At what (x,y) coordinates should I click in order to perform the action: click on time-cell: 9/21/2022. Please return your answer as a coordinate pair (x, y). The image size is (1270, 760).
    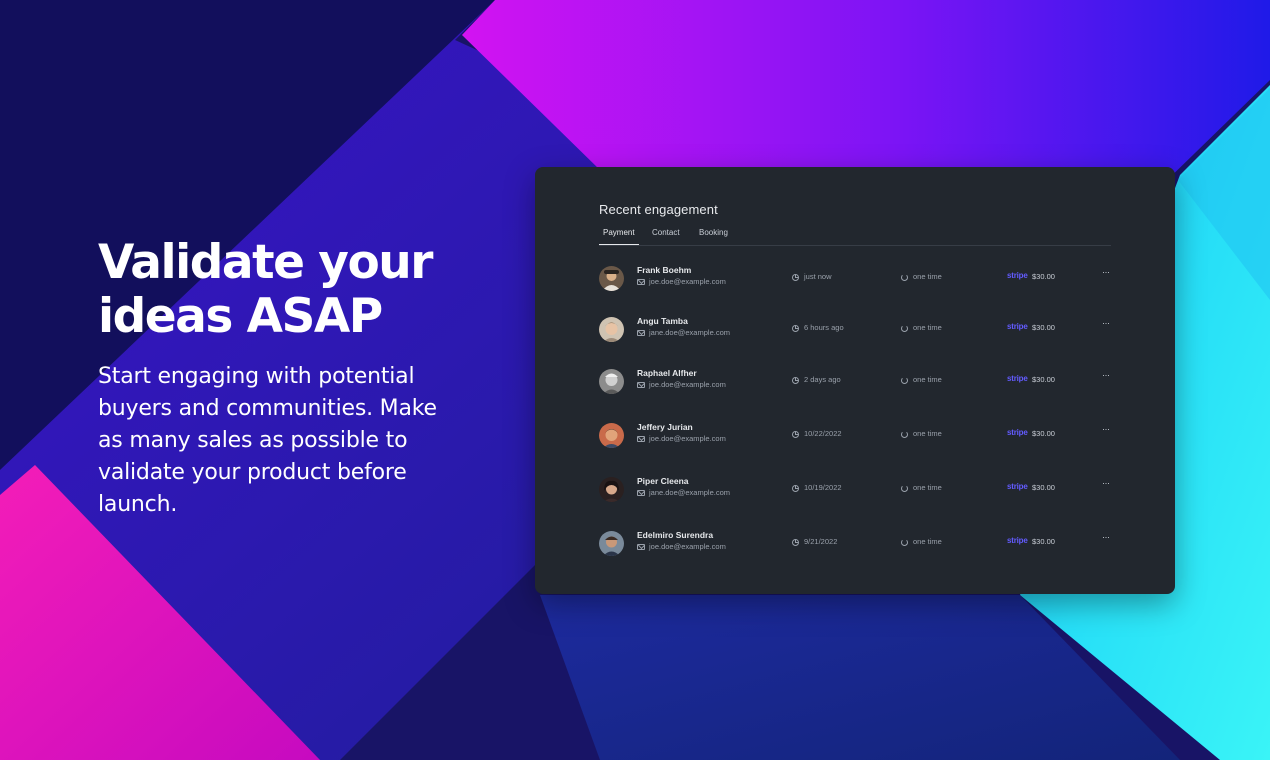
    Looking at the image, I should click on (814, 541).